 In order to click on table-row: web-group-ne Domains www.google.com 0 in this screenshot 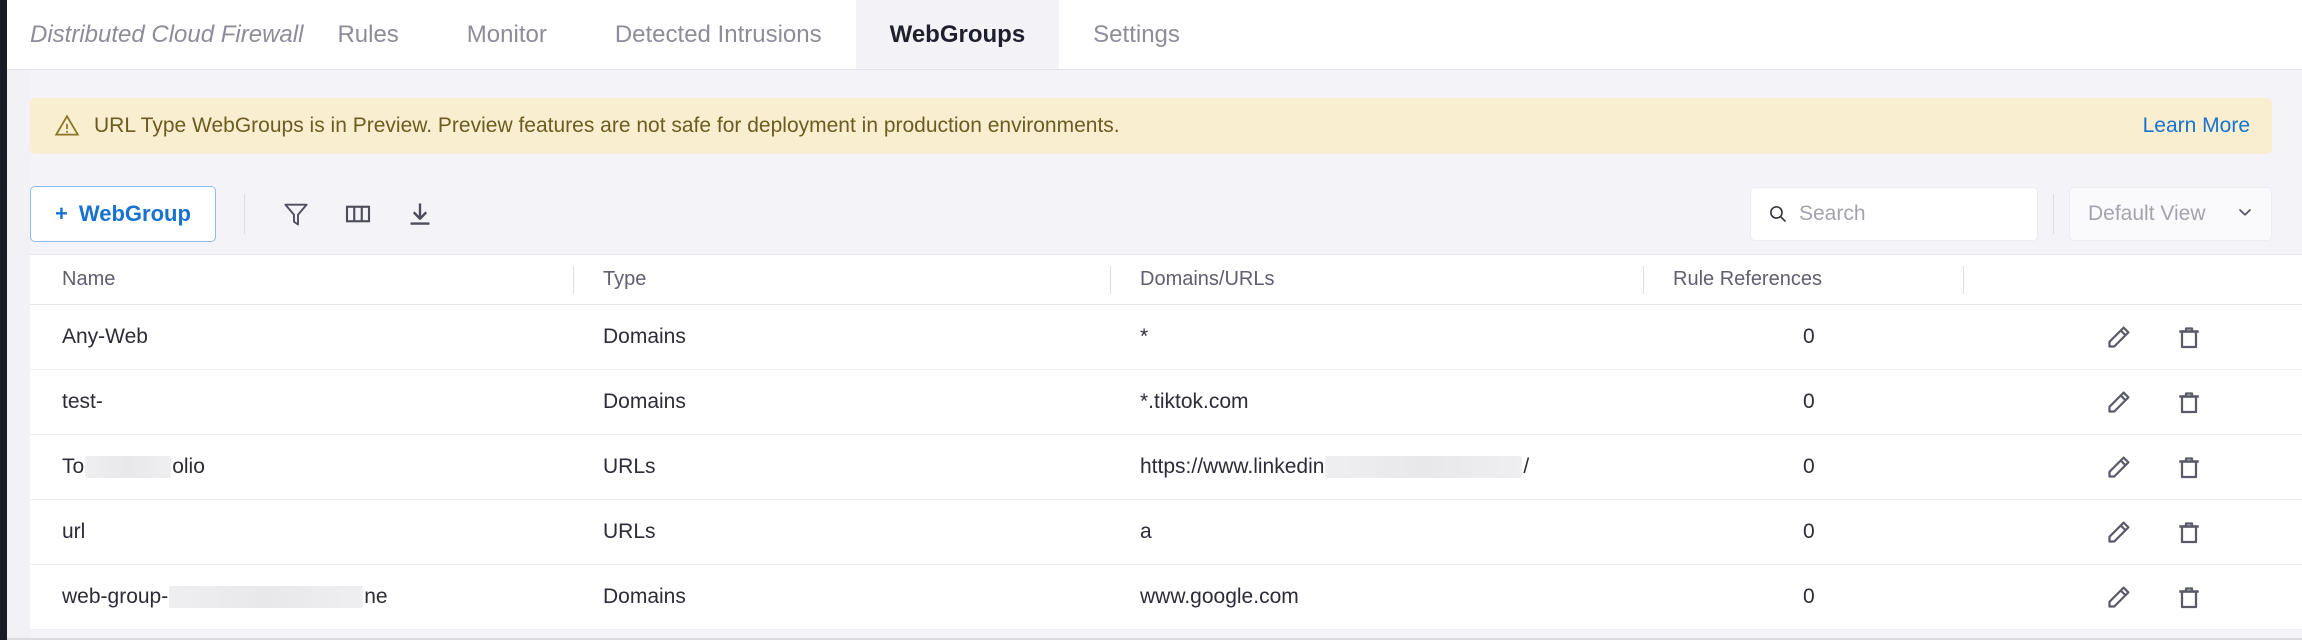, I will do `click(1166, 597)`.